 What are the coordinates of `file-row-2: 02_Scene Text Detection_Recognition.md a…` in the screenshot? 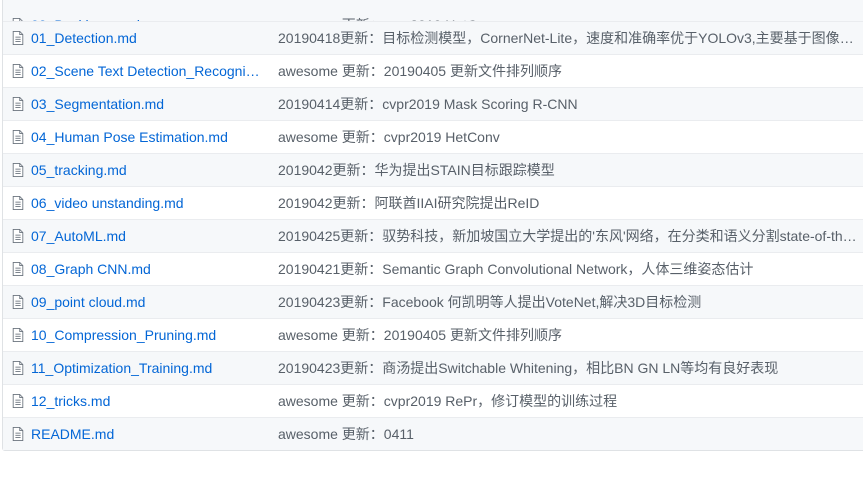 It's located at (433, 70).